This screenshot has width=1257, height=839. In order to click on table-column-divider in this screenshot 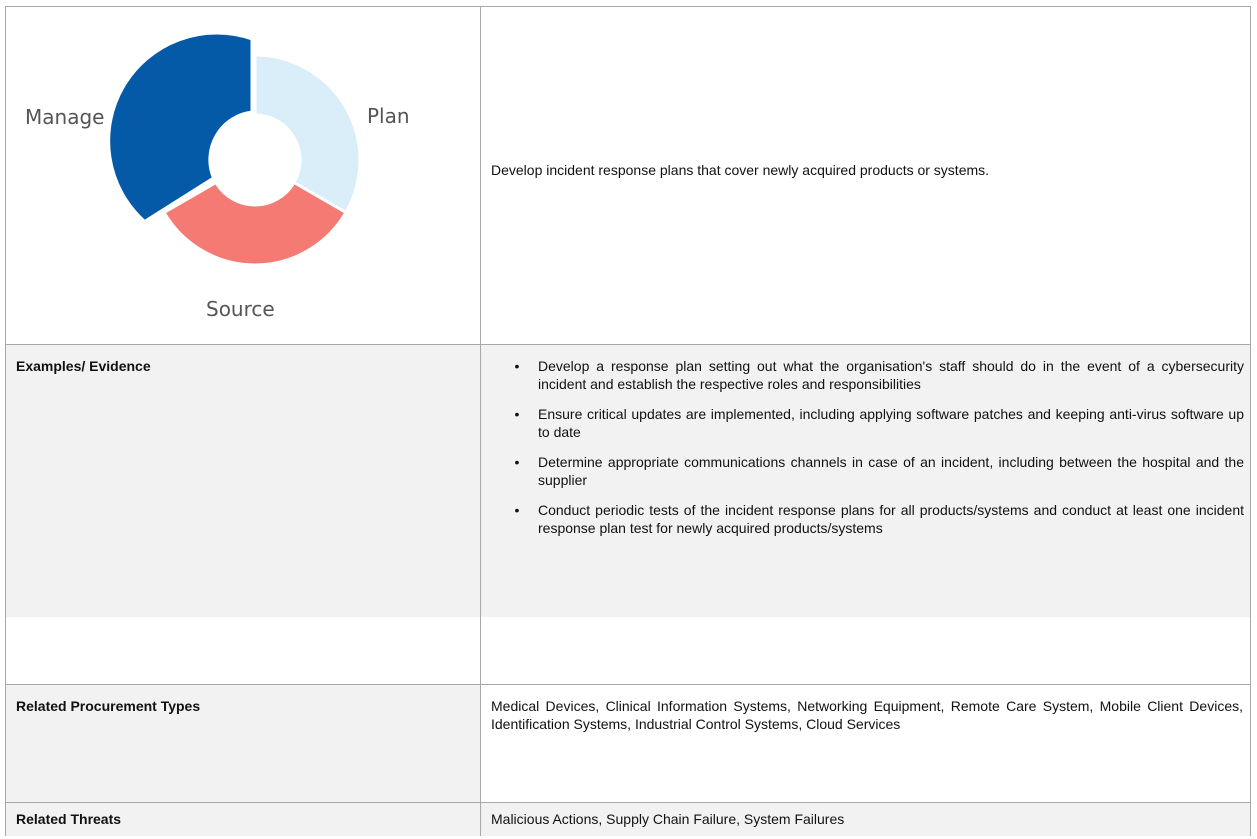, I will do `click(480, 421)`.